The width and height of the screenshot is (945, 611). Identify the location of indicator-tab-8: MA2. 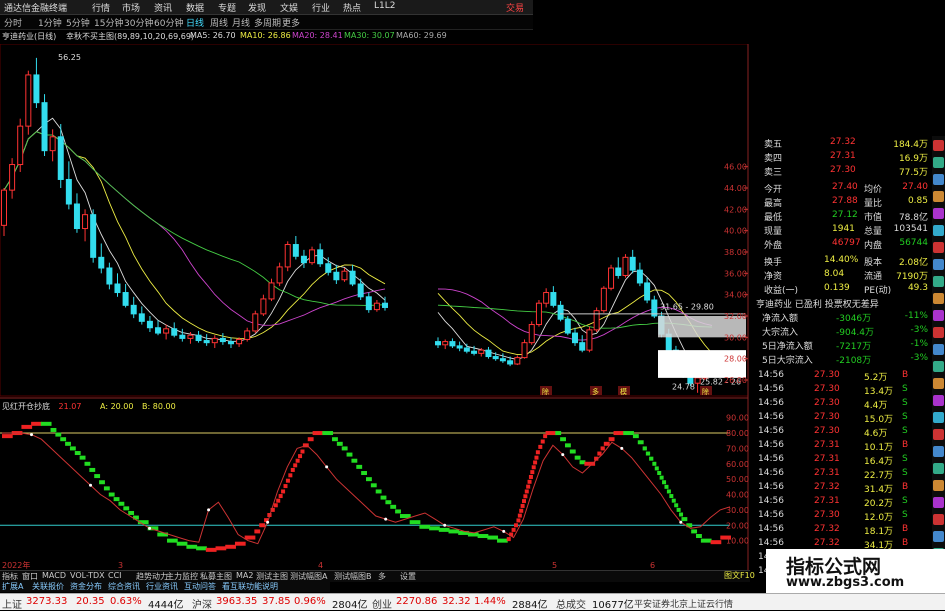
(244, 575).